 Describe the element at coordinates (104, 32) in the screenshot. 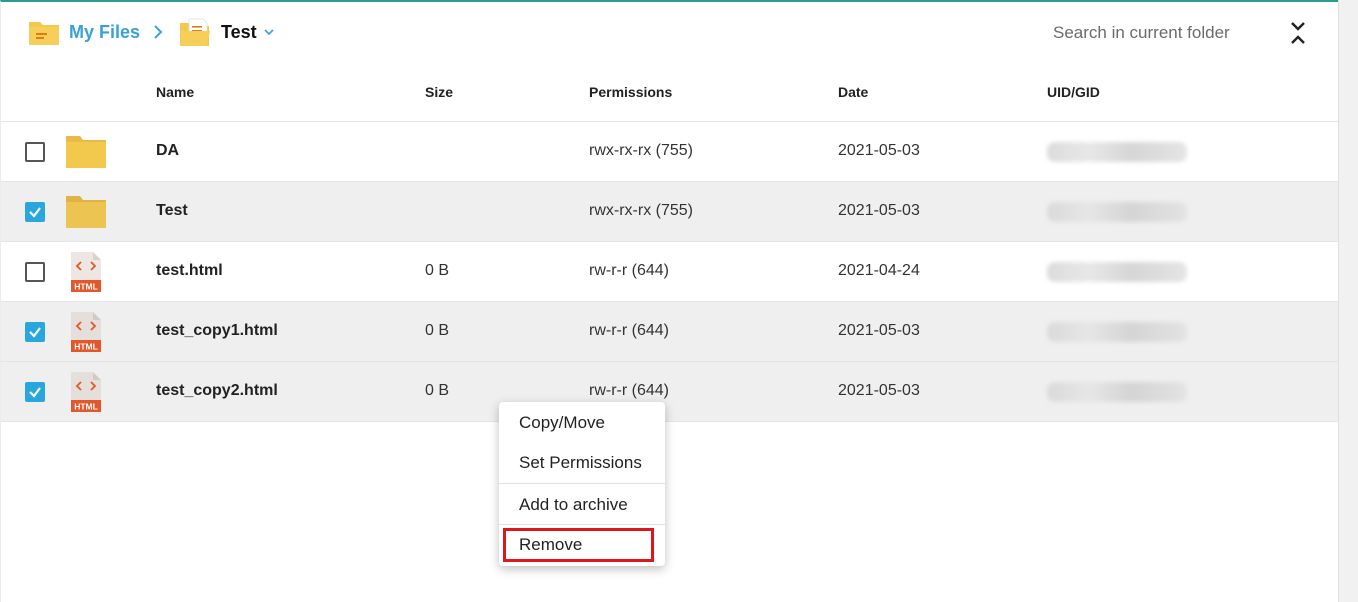

I see `breadcrumb-root: My Files` at that location.